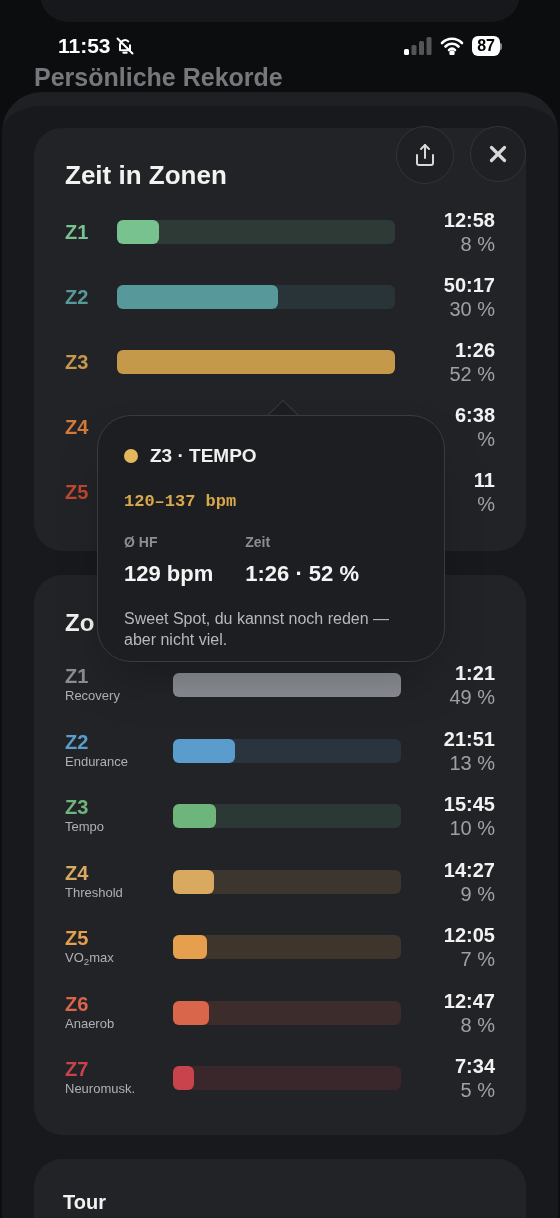  What do you see at coordinates (474, 350) in the screenshot?
I see `zone-time: 1:26` at bounding box center [474, 350].